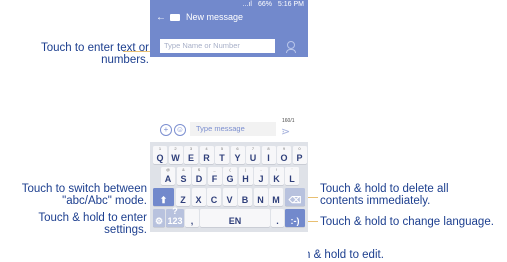  I want to click on key-hint: 3, so click(191, 148).